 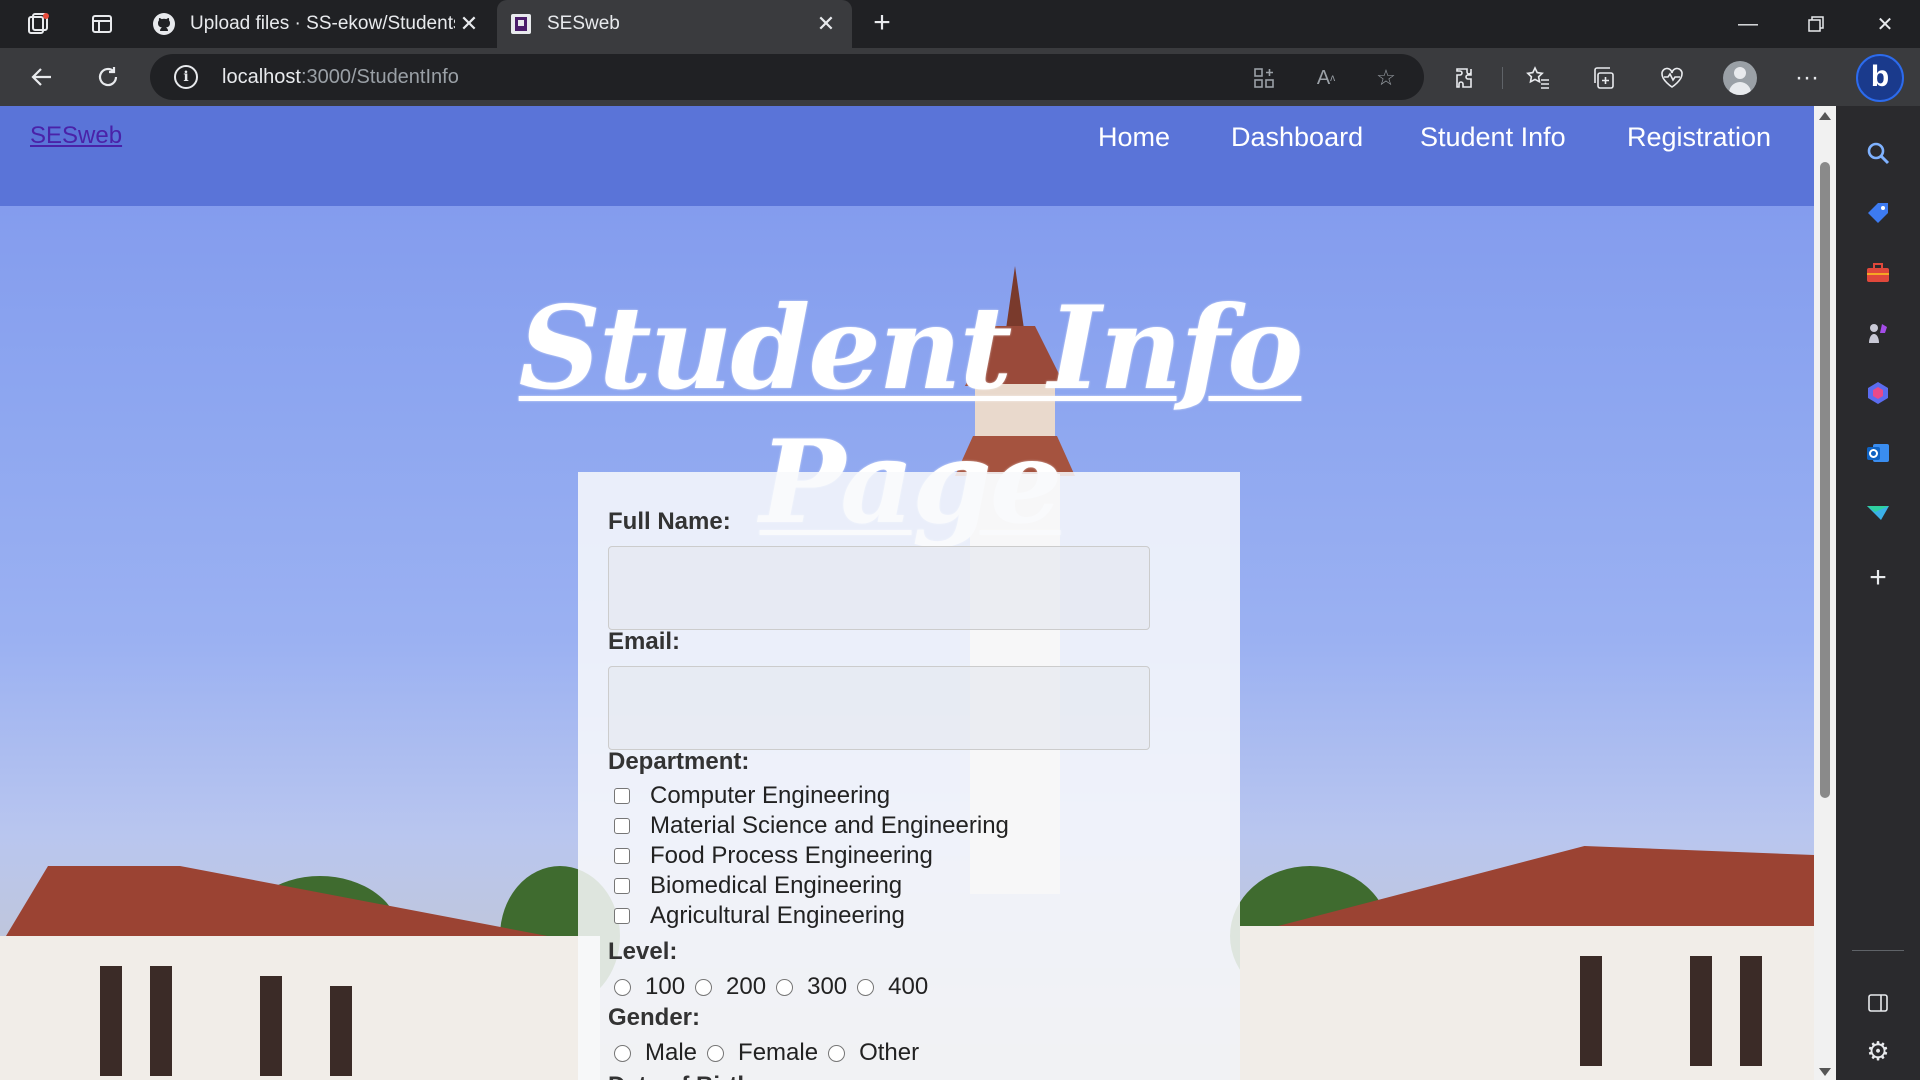 What do you see at coordinates (684, 1076) in the screenshot?
I see `dob-label: Date of Birth:` at bounding box center [684, 1076].